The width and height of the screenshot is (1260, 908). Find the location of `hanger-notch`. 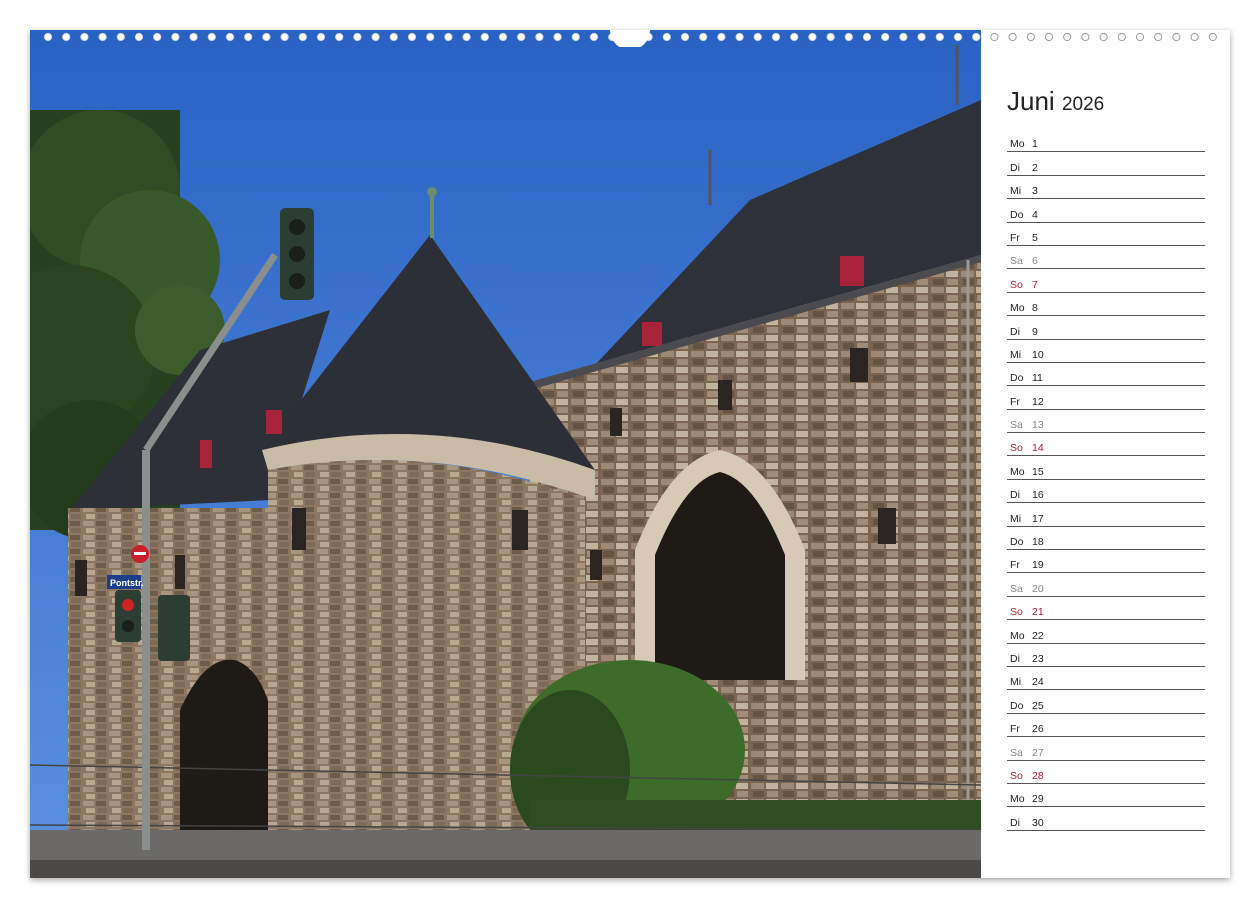

hanger-notch is located at coordinates (630, 38).